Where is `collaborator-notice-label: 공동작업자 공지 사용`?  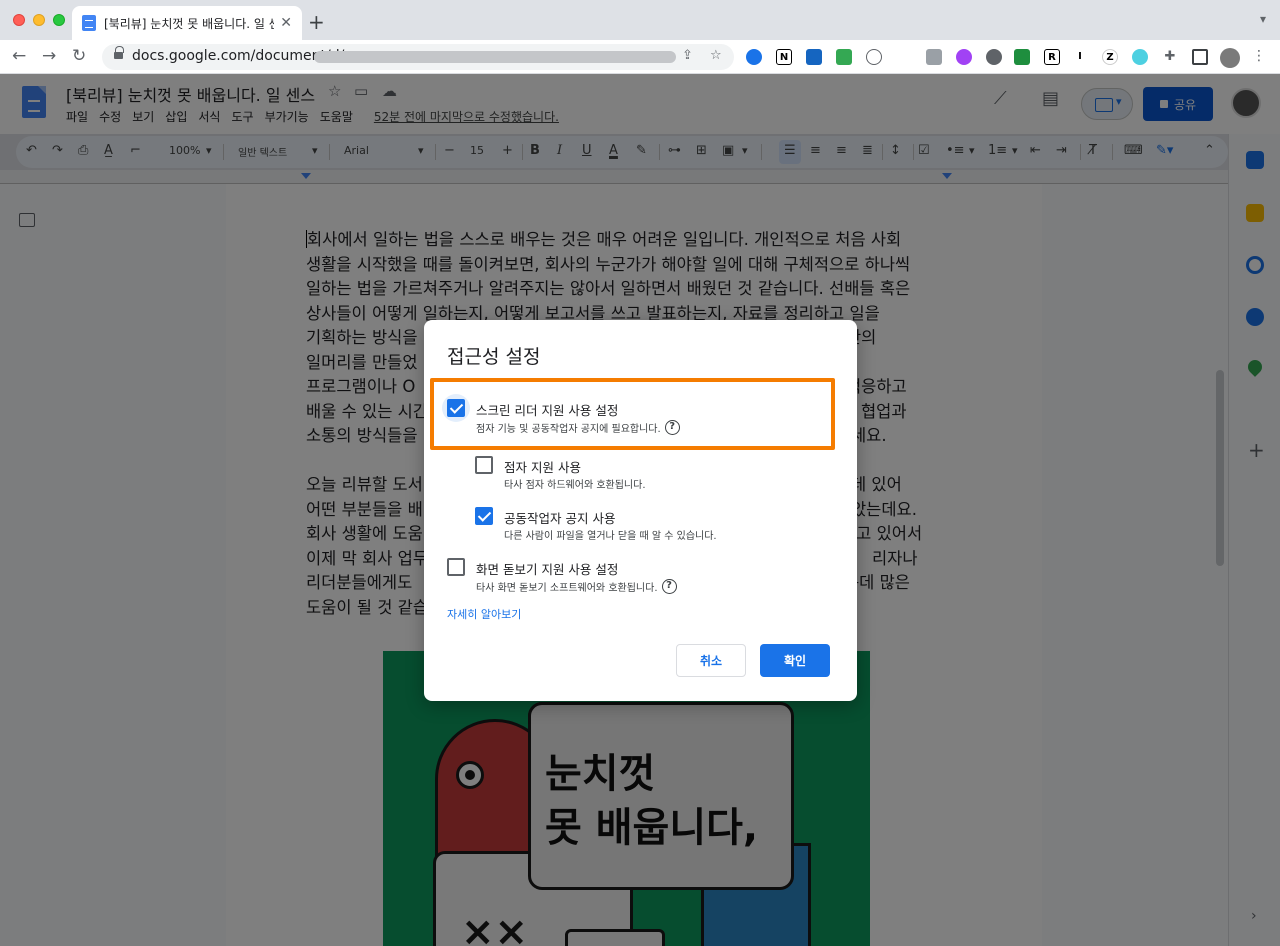
collaborator-notice-label: 공동작업자 공지 사용 is located at coordinates (560, 518).